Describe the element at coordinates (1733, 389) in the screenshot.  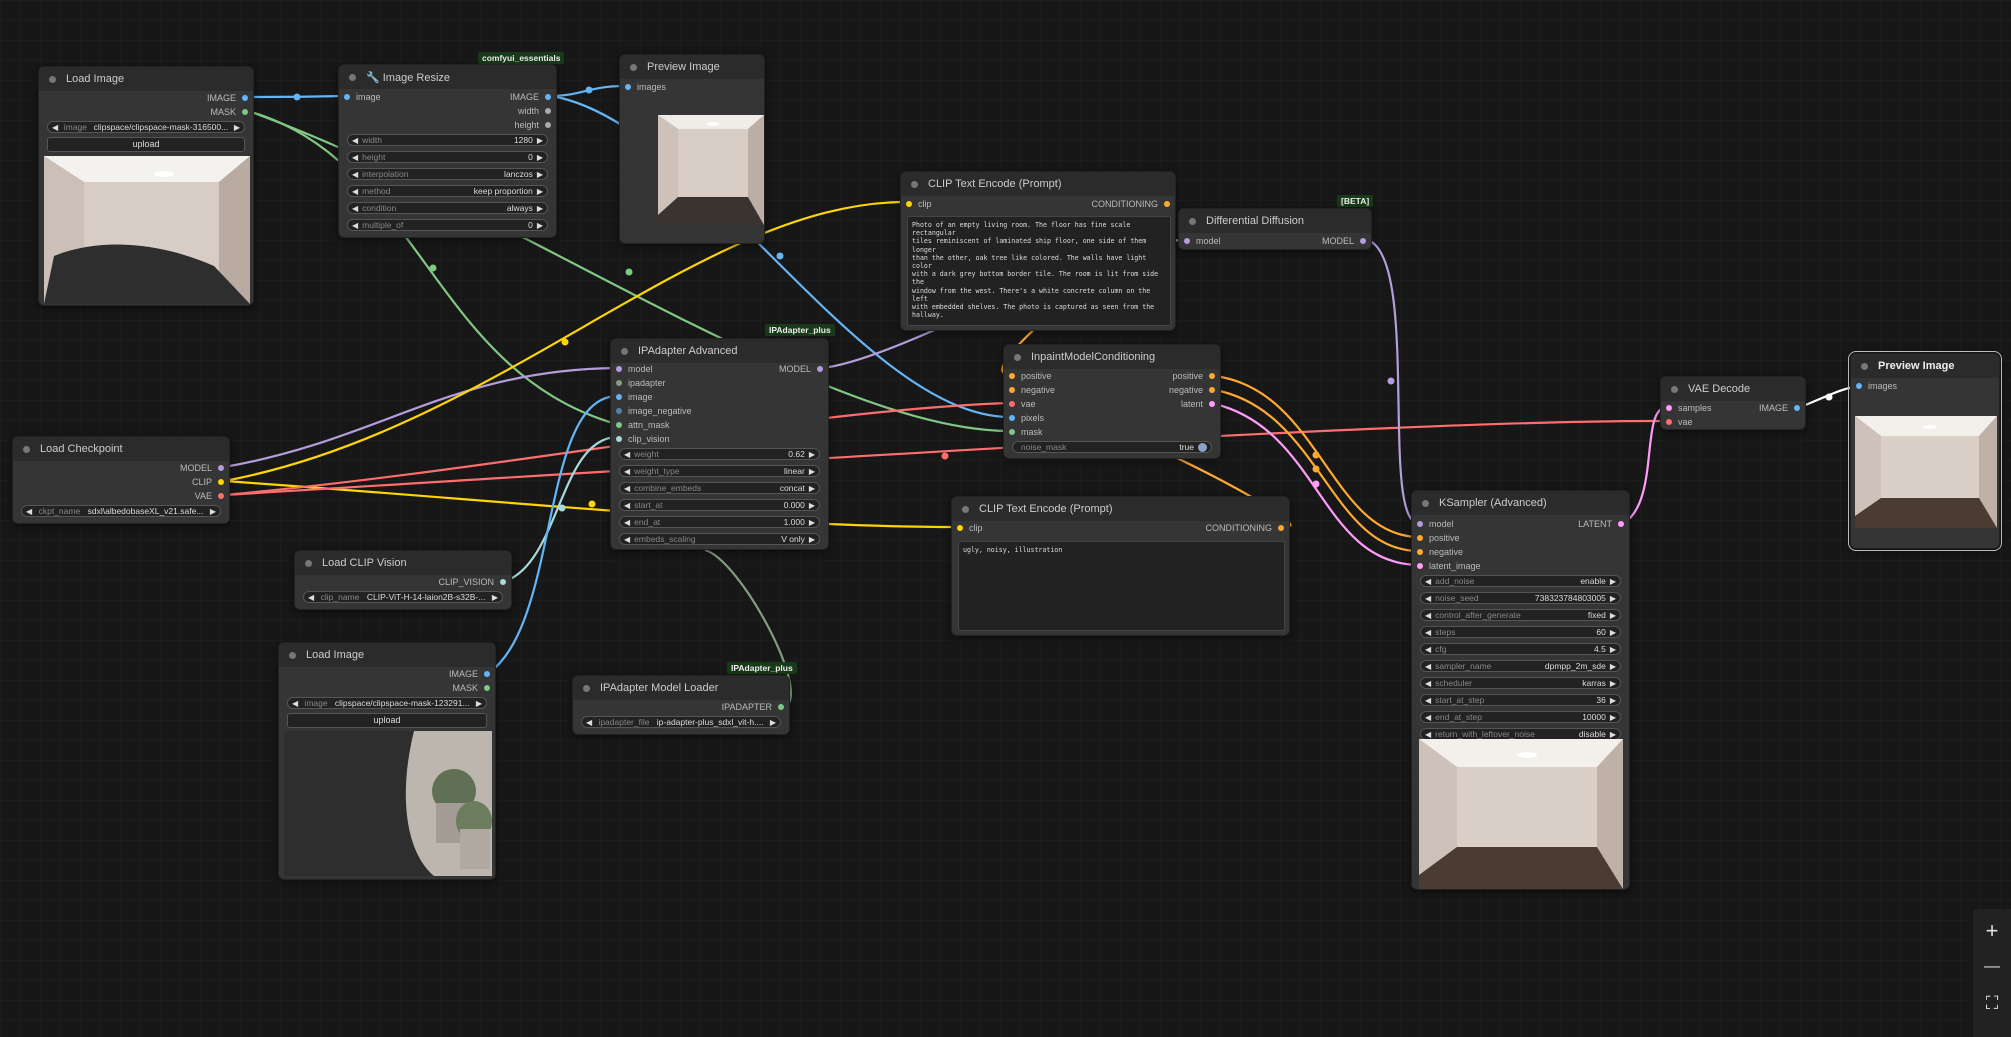
I see `node-title: VAE Decode` at that location.